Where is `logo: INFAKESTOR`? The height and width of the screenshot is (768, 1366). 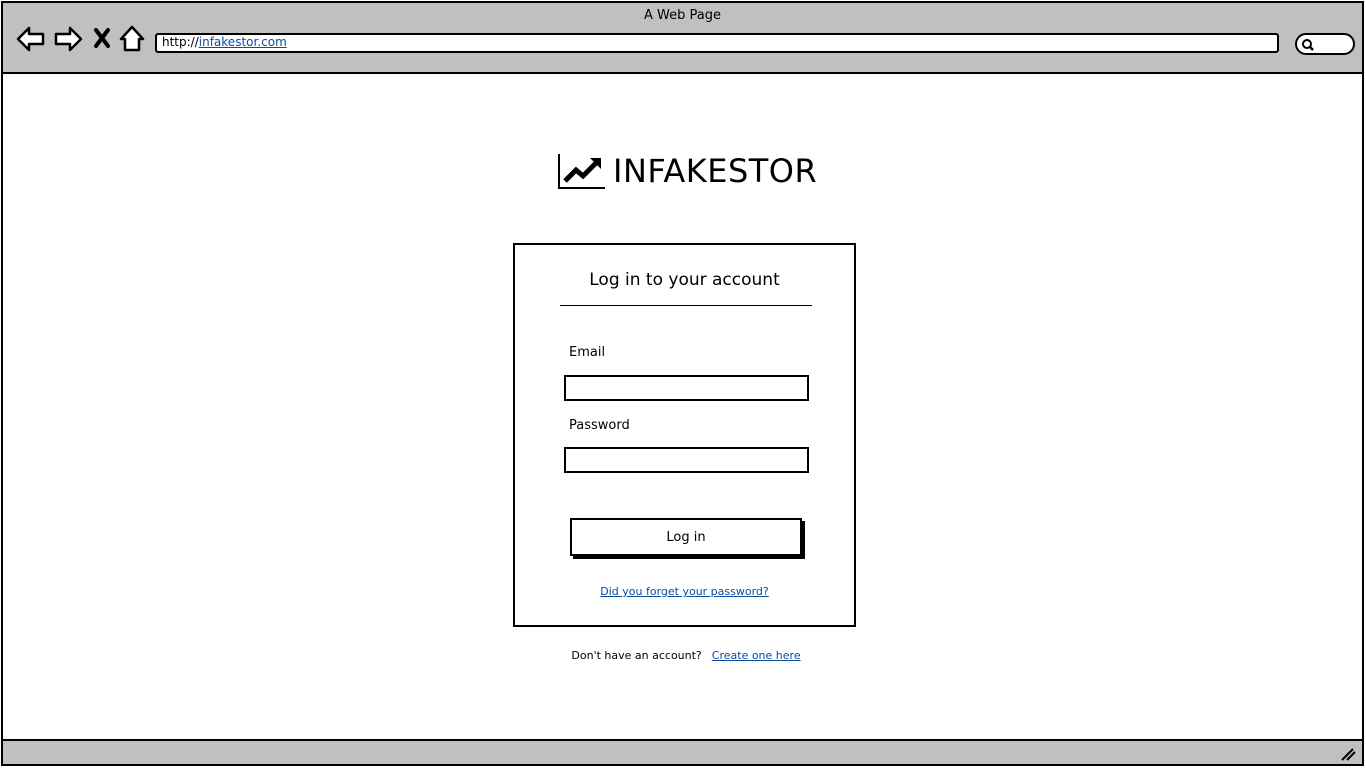
logo: INFAKESTOR is located at coordinates (686, 171).